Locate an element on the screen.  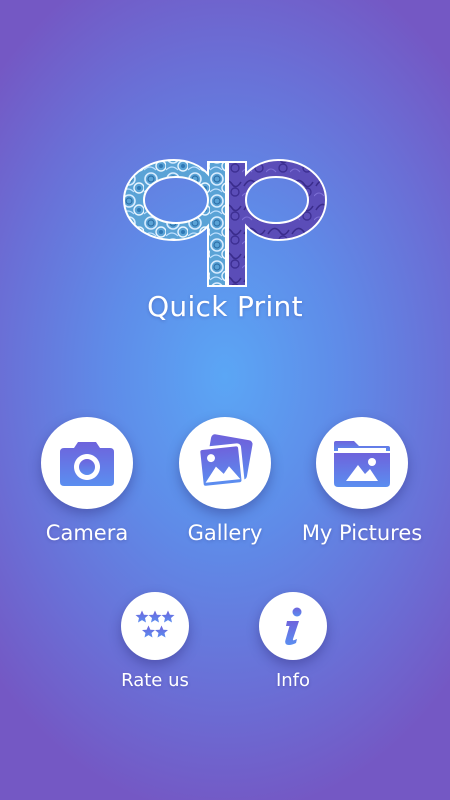
rate-us-button-circle is located at coordinates (155, 626).